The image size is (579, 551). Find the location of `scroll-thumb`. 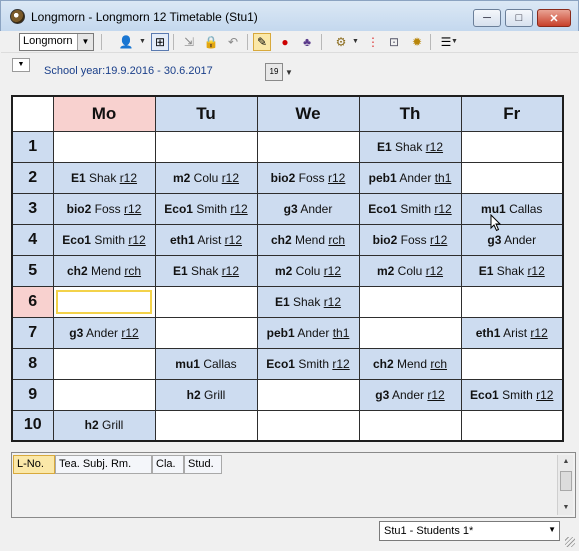

scroll-thumb is located at coordinates (566, 481).